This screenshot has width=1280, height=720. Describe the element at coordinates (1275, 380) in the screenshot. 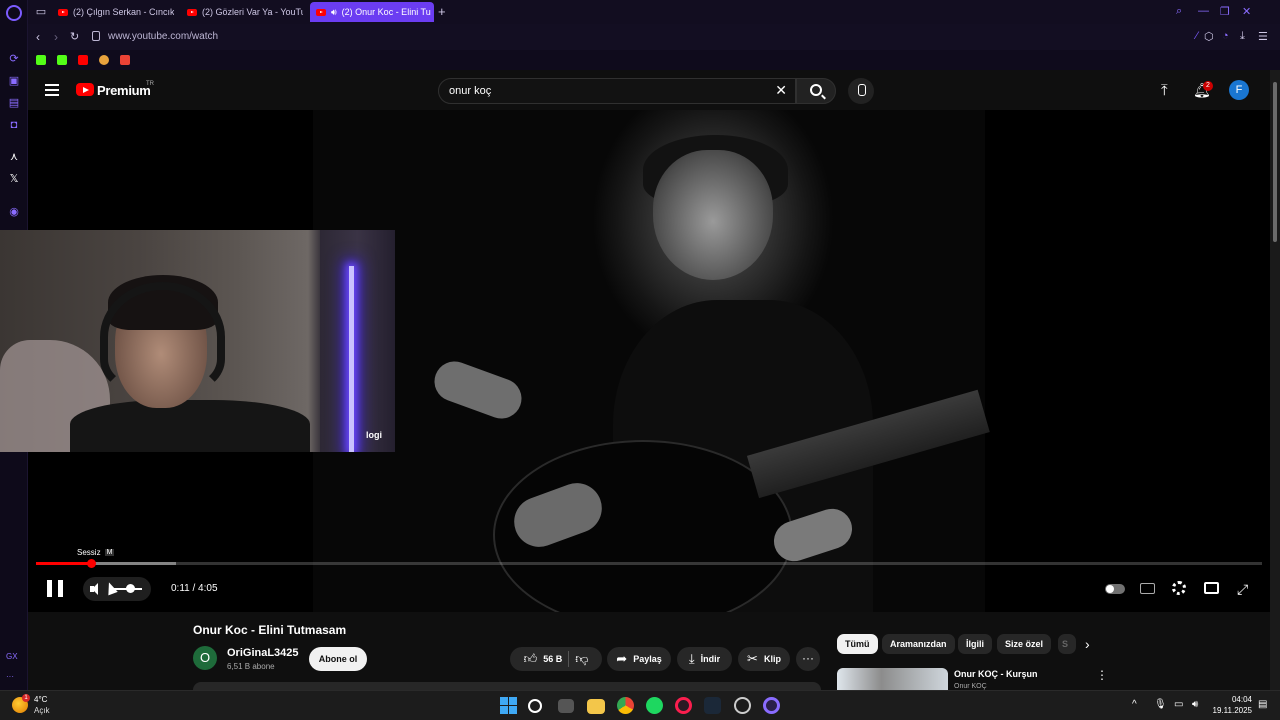

I see `page-scrollbar` at that location.